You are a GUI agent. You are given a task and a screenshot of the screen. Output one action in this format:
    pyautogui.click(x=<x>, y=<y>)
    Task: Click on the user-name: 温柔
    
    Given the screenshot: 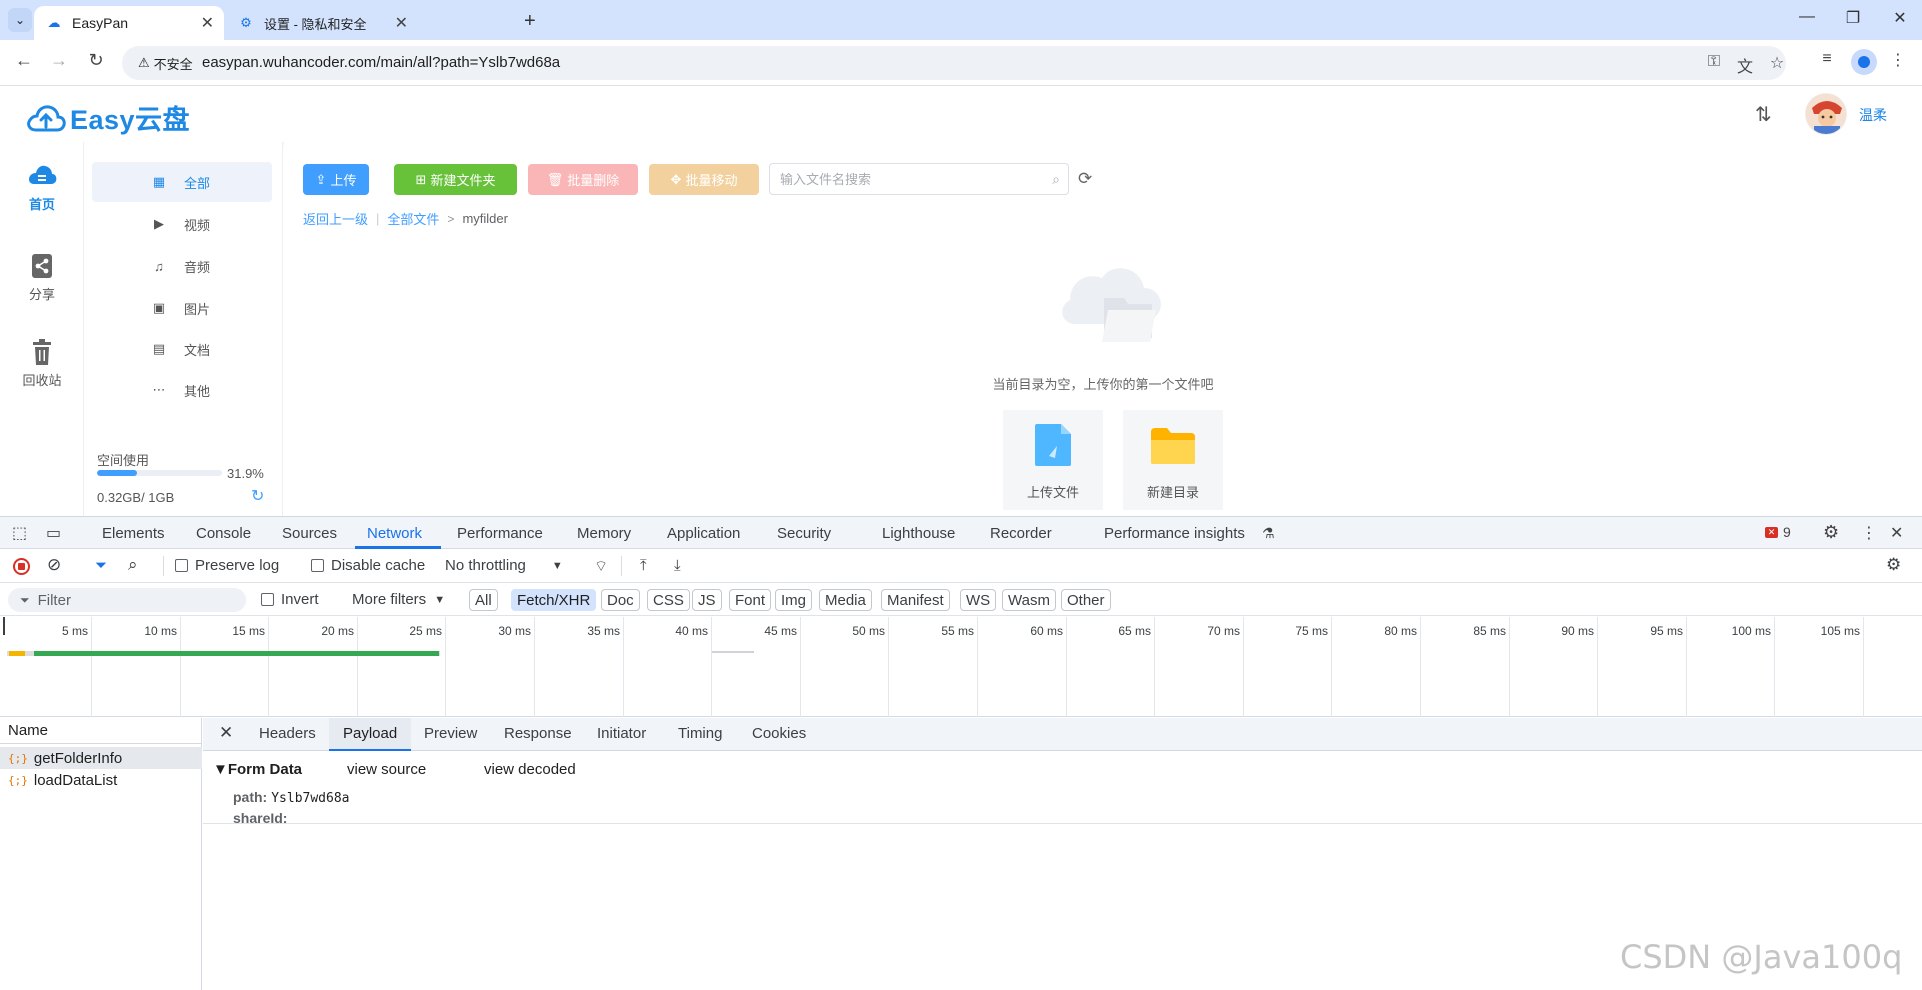 What is the action you would take?
    pyautogui.click(x=1873, y=115)
    